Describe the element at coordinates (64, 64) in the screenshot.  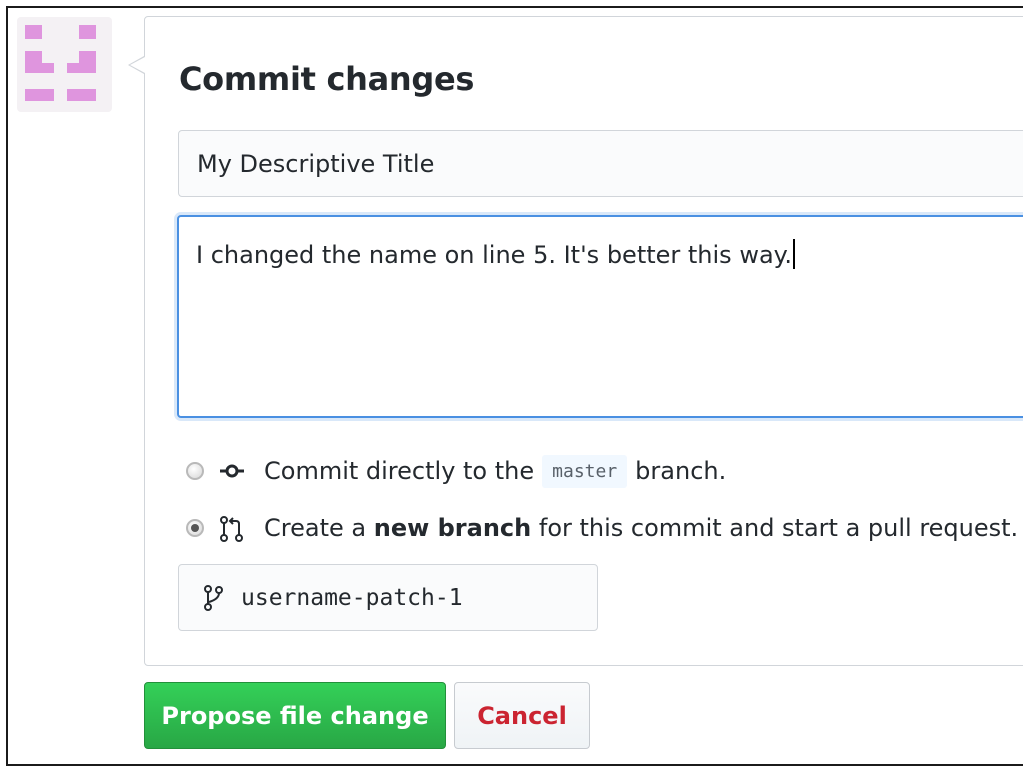
I see `avatar` at that location.